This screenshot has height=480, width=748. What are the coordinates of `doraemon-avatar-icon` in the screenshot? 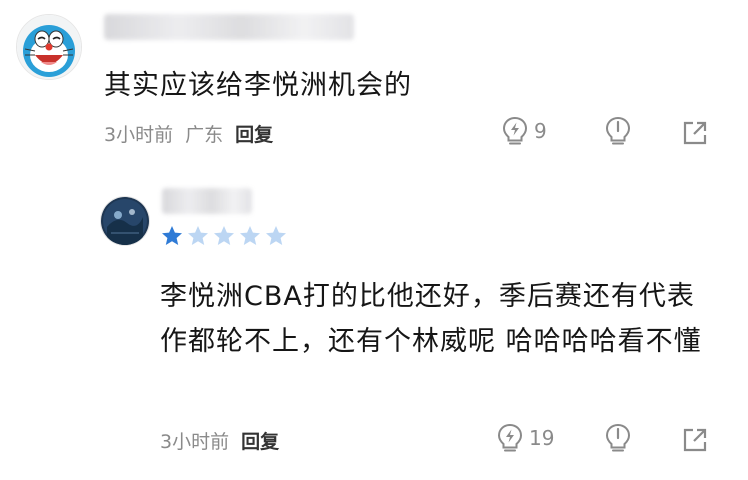 It's located at (49, 47).